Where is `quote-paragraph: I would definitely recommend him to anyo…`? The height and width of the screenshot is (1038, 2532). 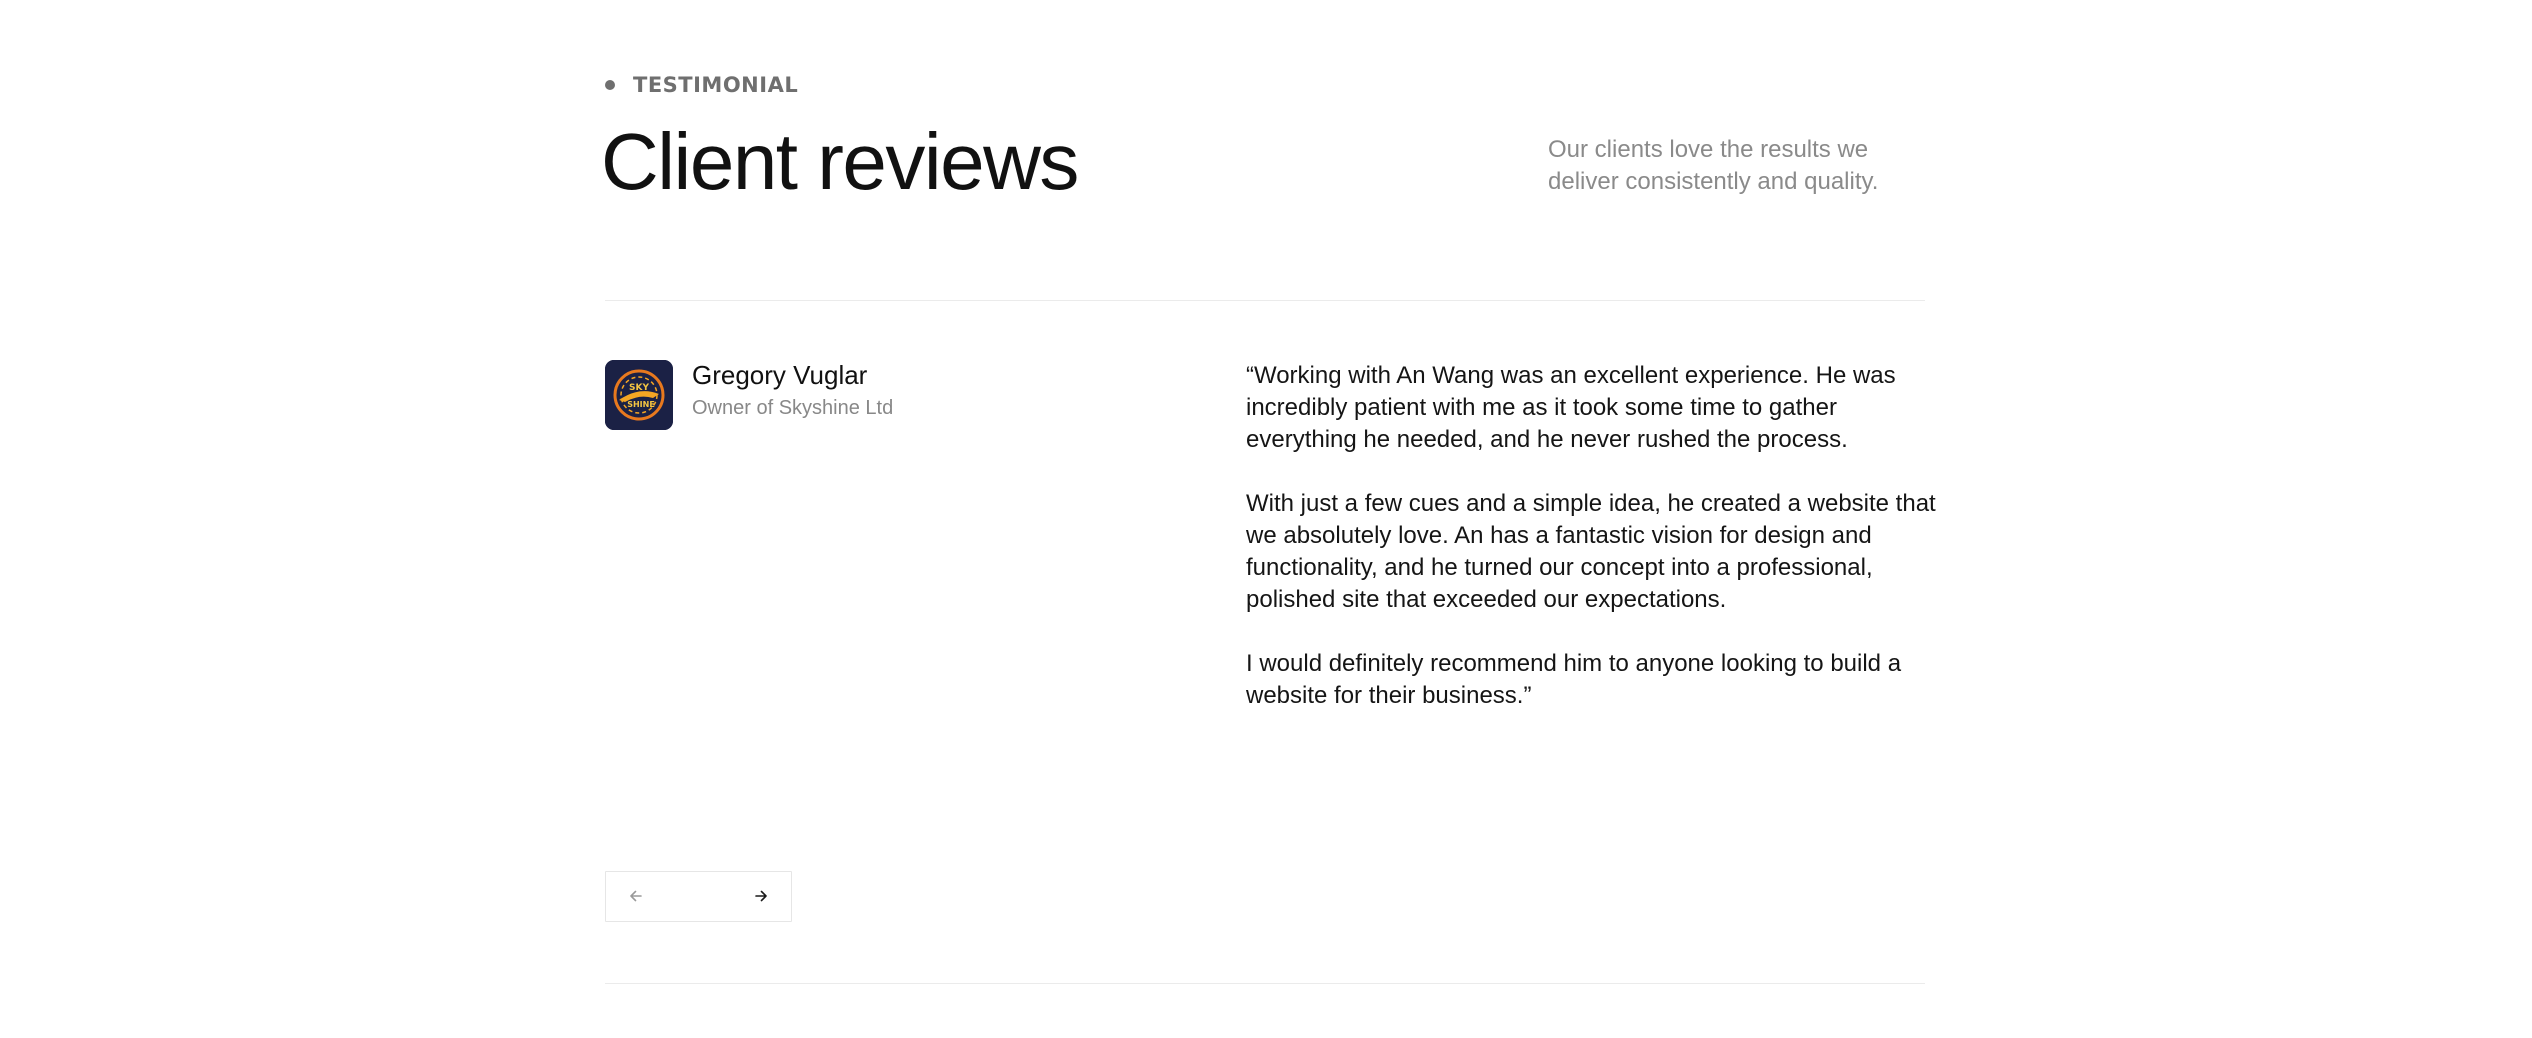
quote-paragraph: I would definitely recommend him to anyo… is located at coordinates (1574, 679).